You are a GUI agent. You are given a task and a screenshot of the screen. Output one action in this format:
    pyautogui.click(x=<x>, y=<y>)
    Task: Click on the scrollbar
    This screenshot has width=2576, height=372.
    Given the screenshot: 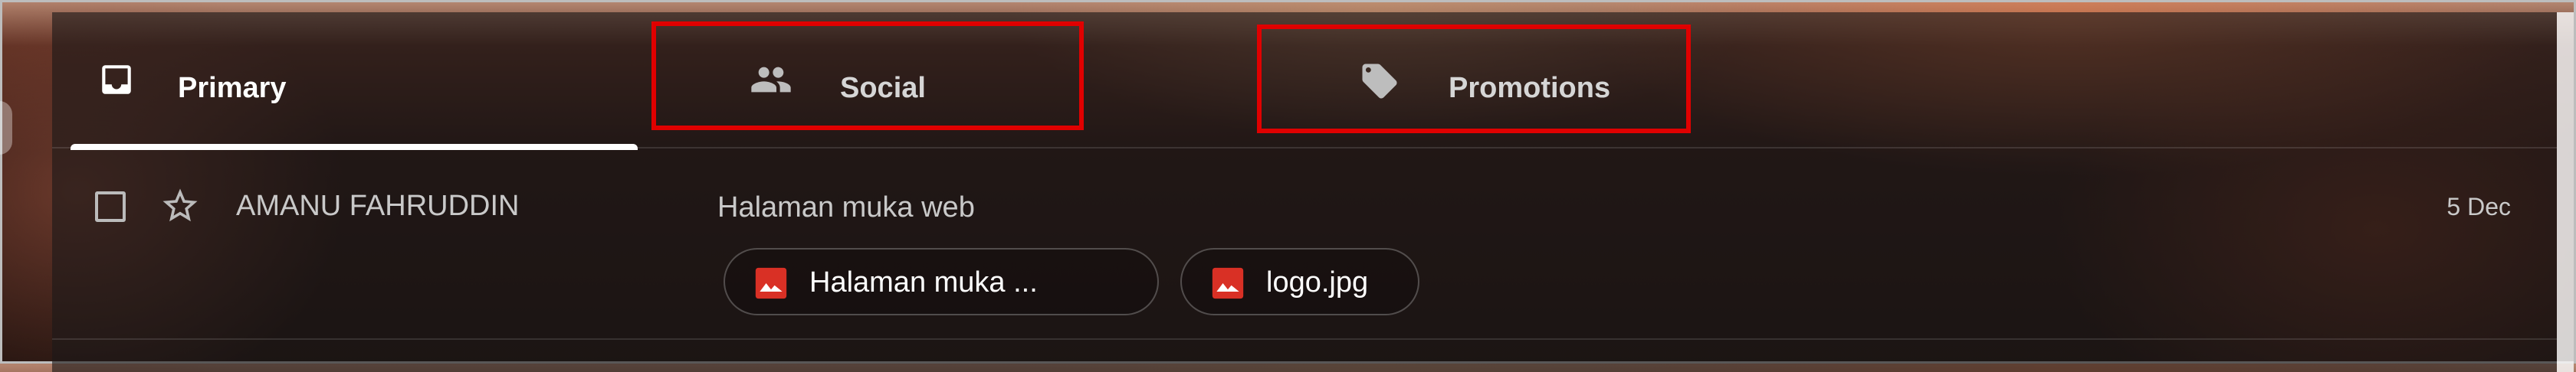 What is the action you would take?
    pyautogui.click(x=2565, y=192)
    